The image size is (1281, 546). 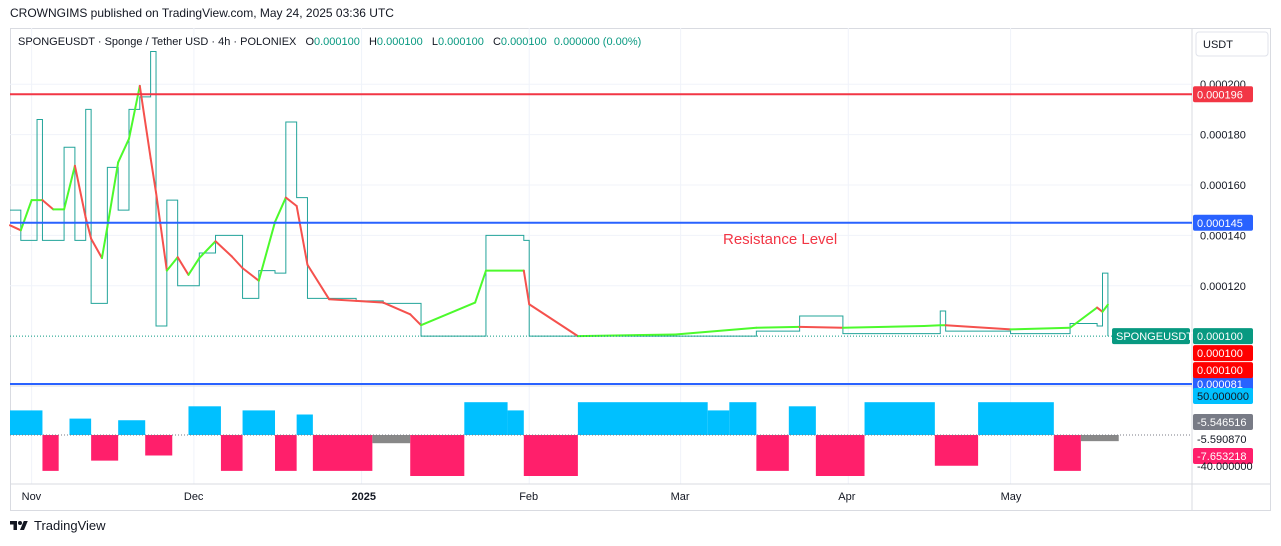 What do you see at coordinates (1154, 337) in the screenshot?
I see `symbol-tag: SPONGEUSDT` at bounding box center [1154, 337].